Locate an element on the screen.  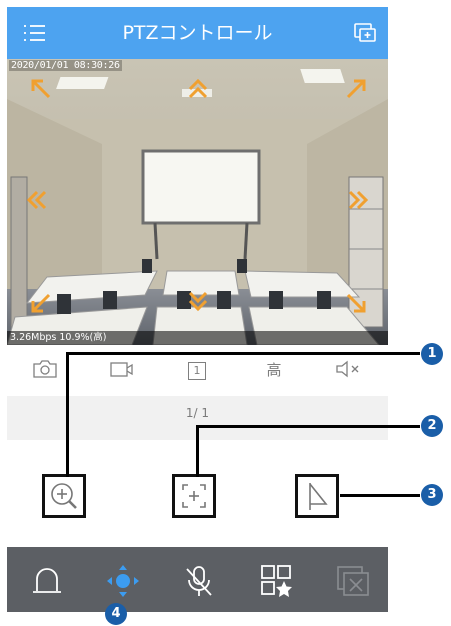
close-window-icon is located at coordinates (353, 581).